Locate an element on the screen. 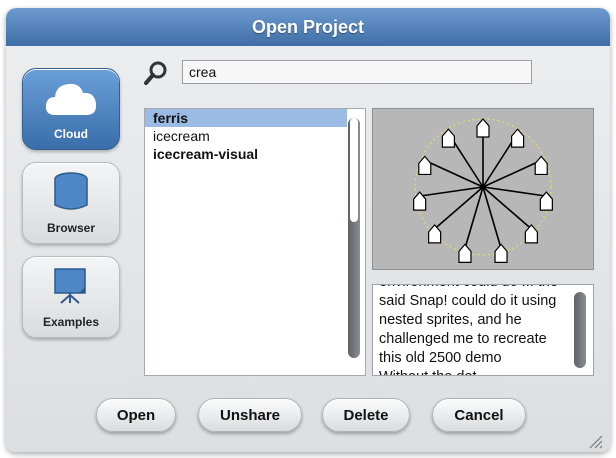 The height and width of the screenshot is (458, 616). notes-scrollbar is located at coordinates (580, 330).